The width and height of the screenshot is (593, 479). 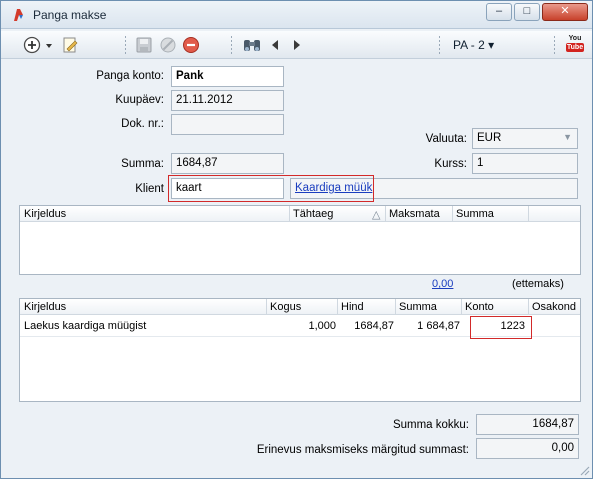 I want to click on cancel-icon, so click(x=168, y=45).